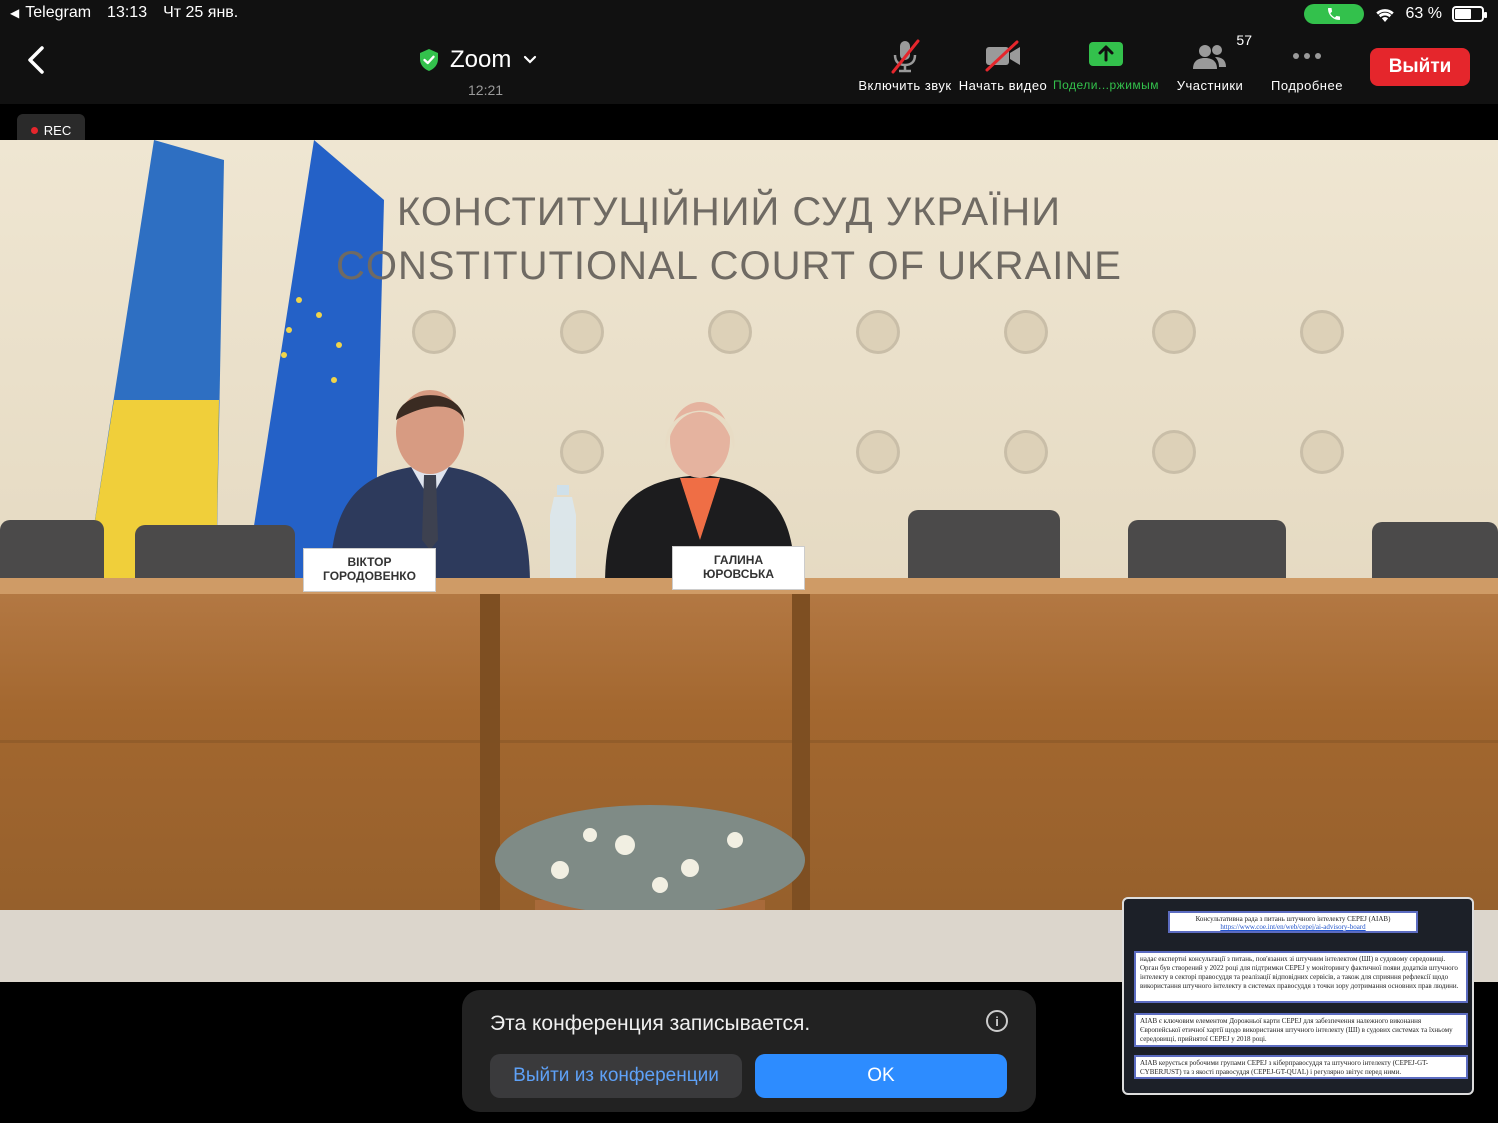 The height and width of the screenshot is (1123, 1498). Describe the element at coordinates (563, 535) in the screenshot. I see `water-bottle` at that location.